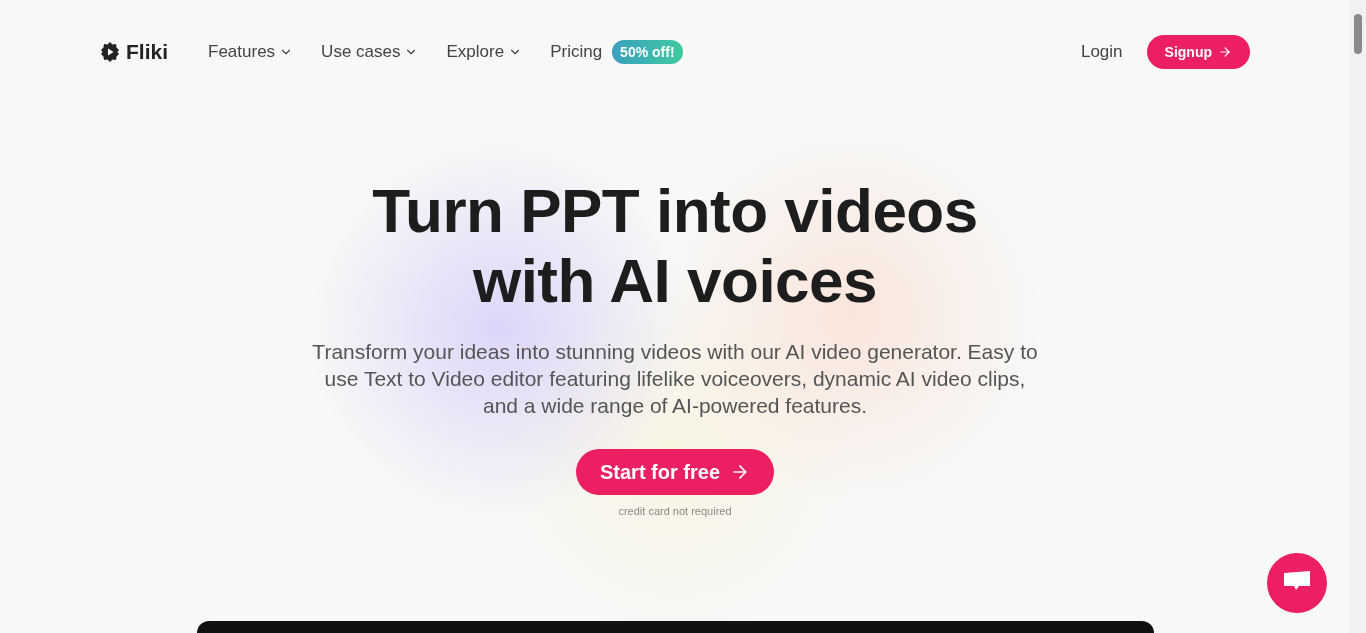 The height and width of the screenshot is (633, 1366). What do you see at coordinates (370, 52) in the screenshot?
I see `nav-link: Use cases` at bounding box center [370, 52].